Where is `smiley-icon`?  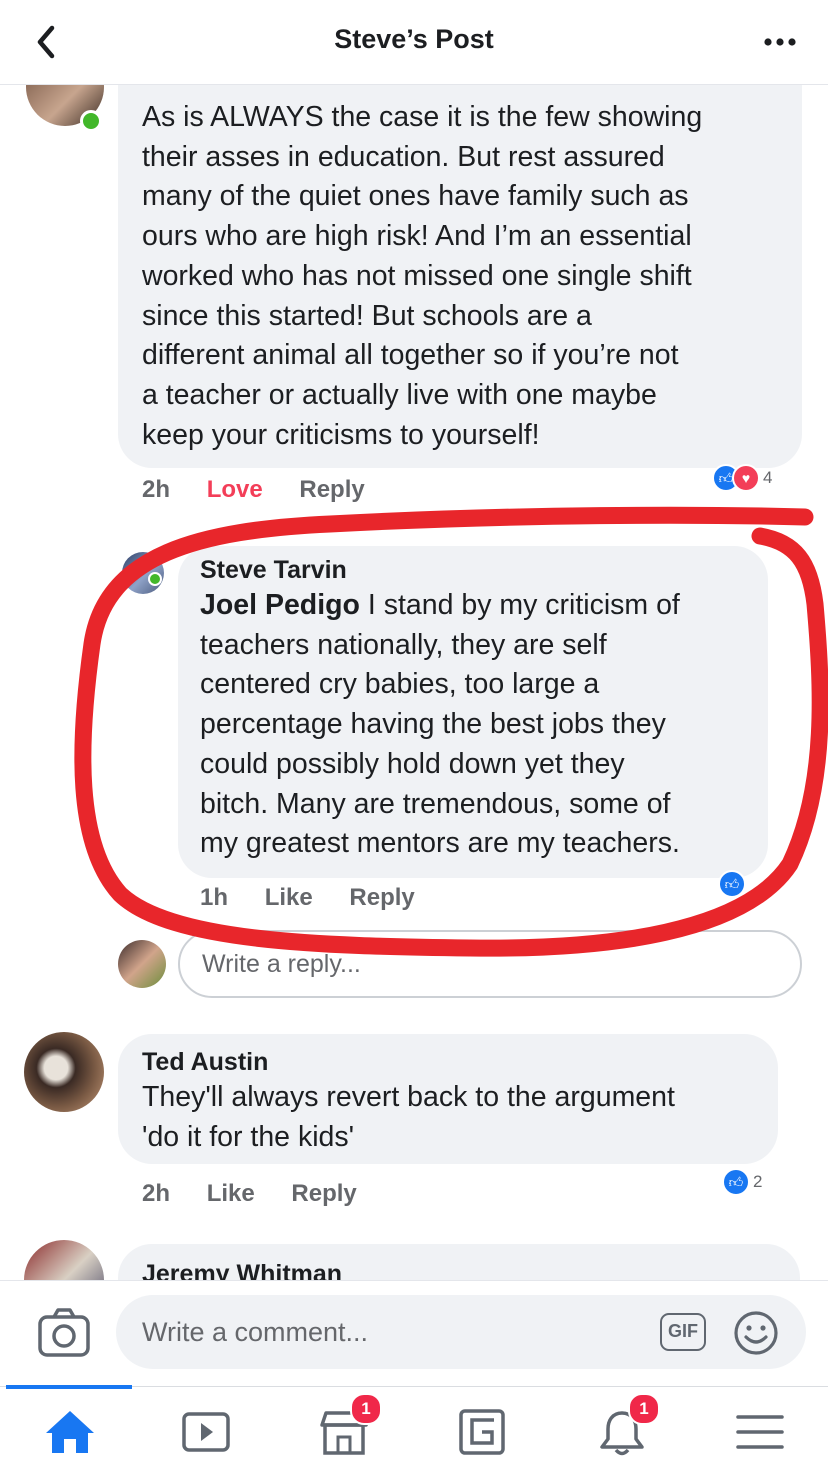 smiley-icon is located at coordinates (756, 1333).